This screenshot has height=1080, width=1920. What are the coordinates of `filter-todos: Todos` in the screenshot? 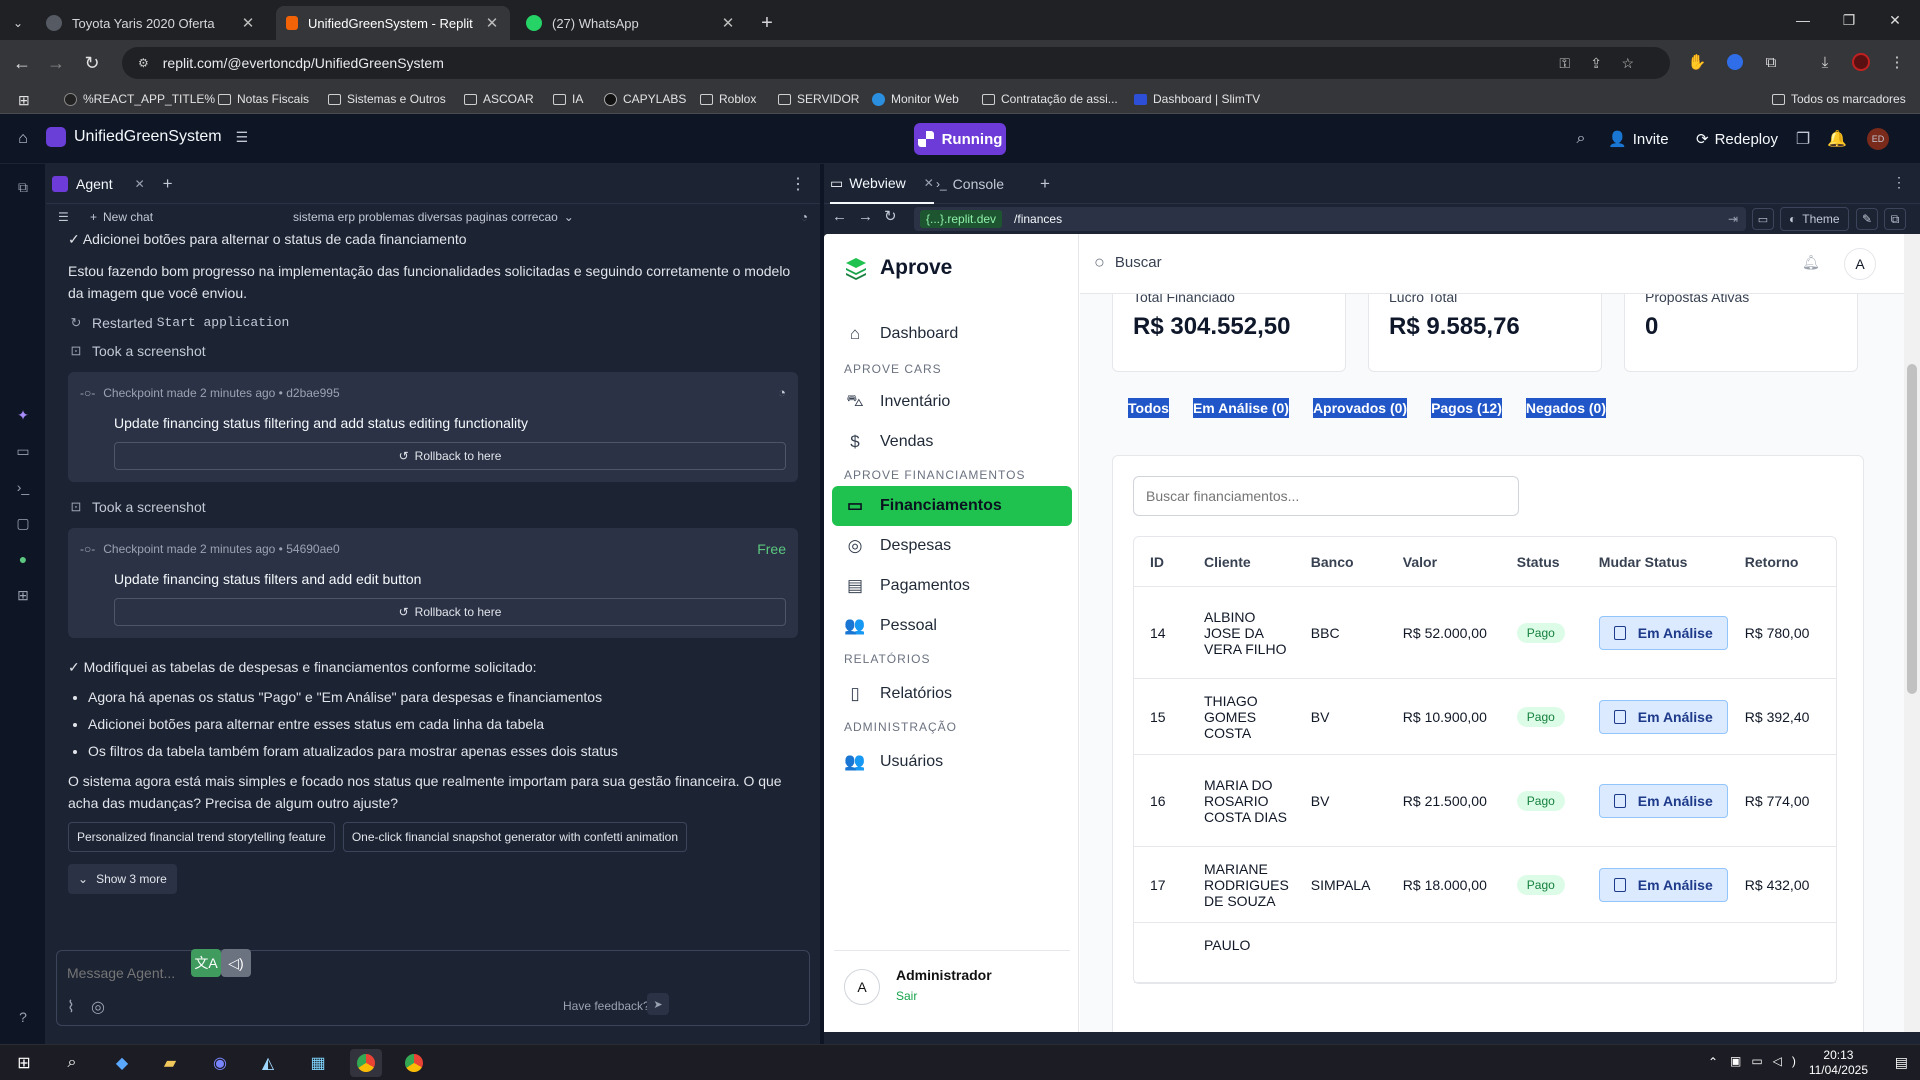 It's located at (1148, 408).